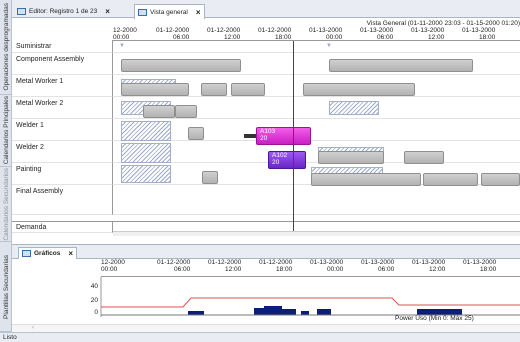  Describe the element at coordinates (266, 328) in the screenshot. I see `graficos-scrollbar: ‹` at that location.